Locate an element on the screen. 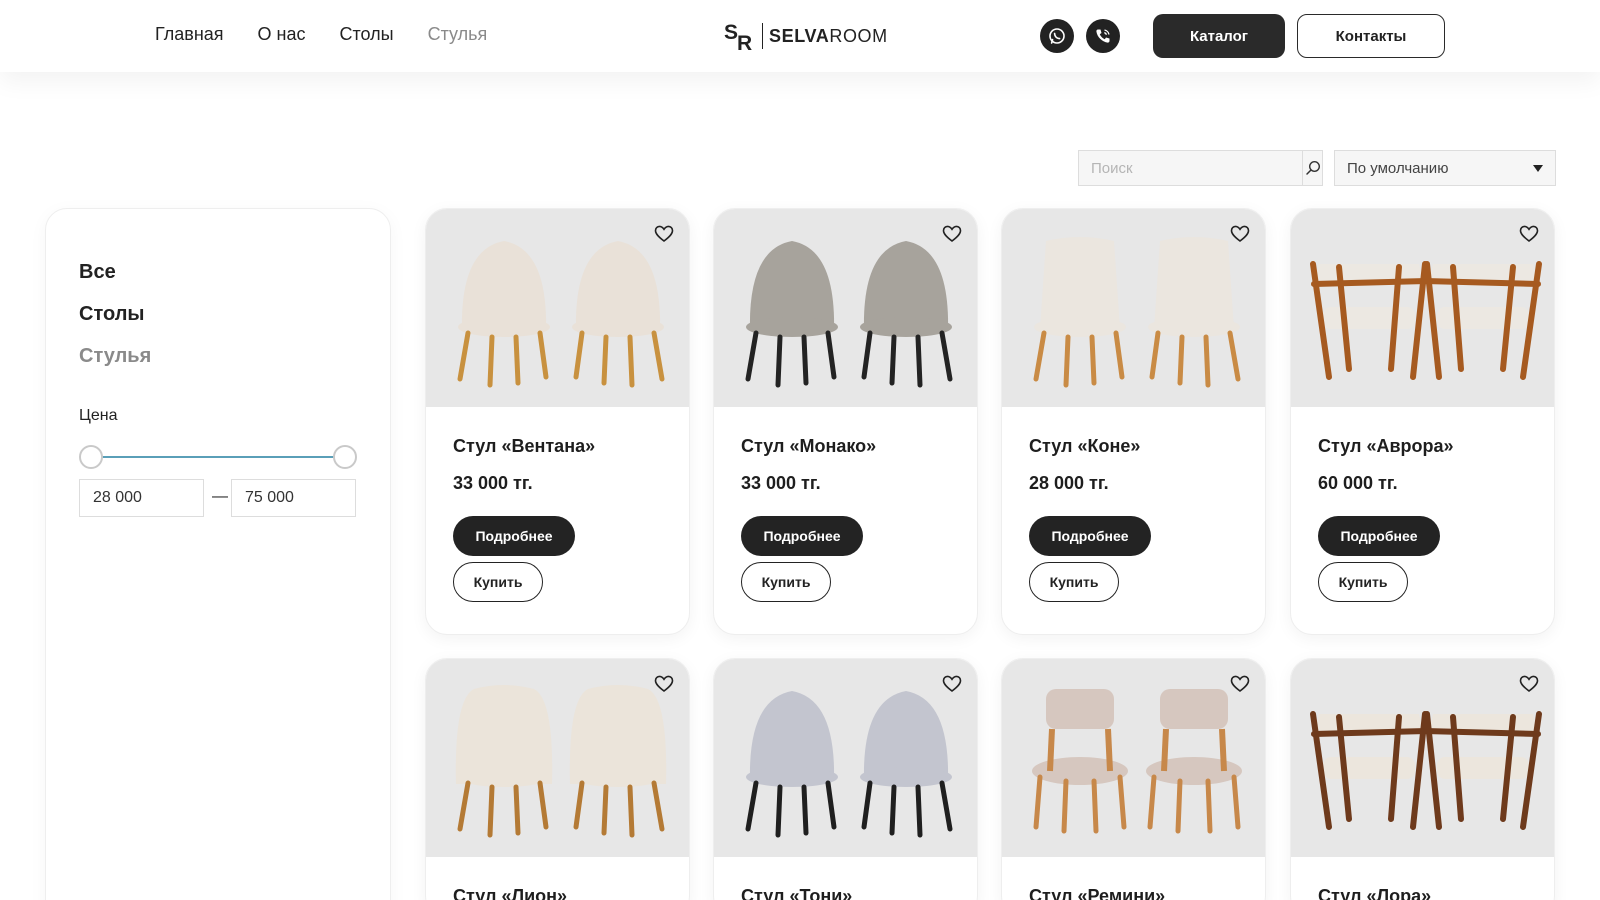 The image size is (1600, 900). sort-select: По умолчанию is located at coordinates (1445, 168).